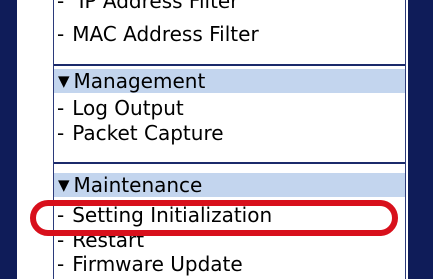 This screenshot has width=433, height=279. Describe the element at coordinates (229, 185) in the screenshot. I see `section-header-maintenance: ▼ Maintenance` at that location.